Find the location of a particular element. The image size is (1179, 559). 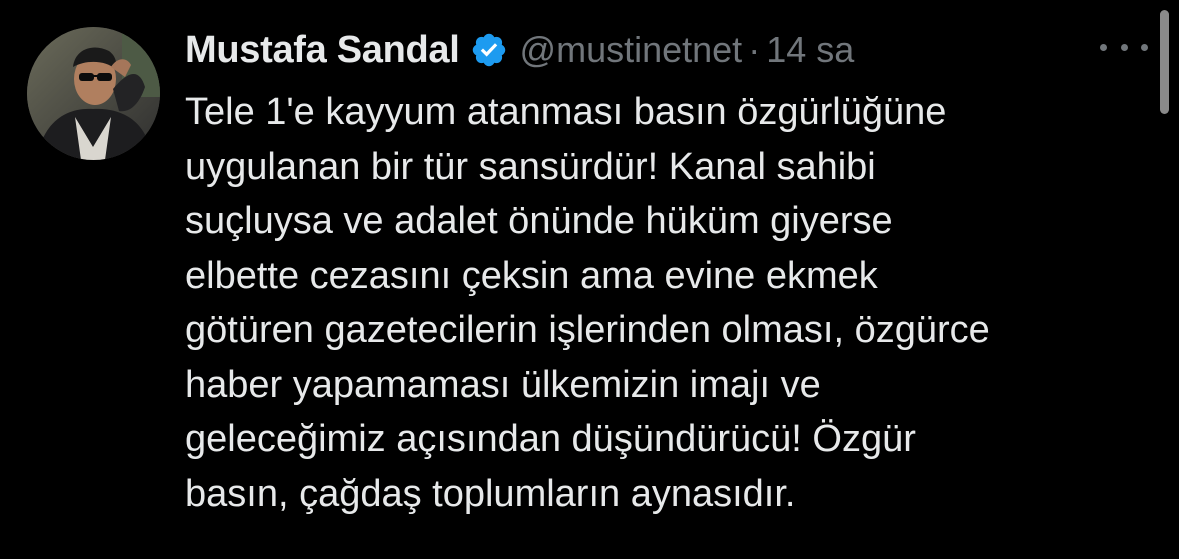

avatar-image is located at coordinates (93, 93).